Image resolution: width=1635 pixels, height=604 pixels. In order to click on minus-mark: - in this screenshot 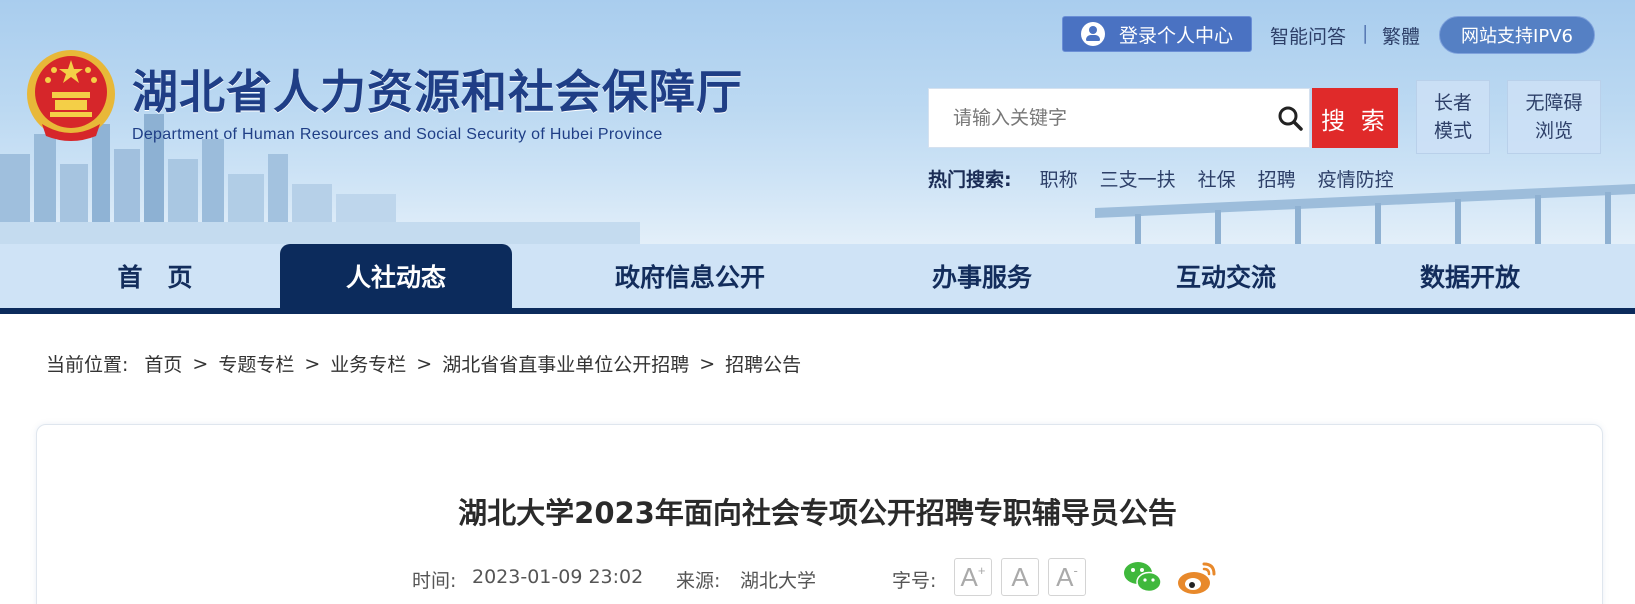, I will do `click(1075, 570)`.